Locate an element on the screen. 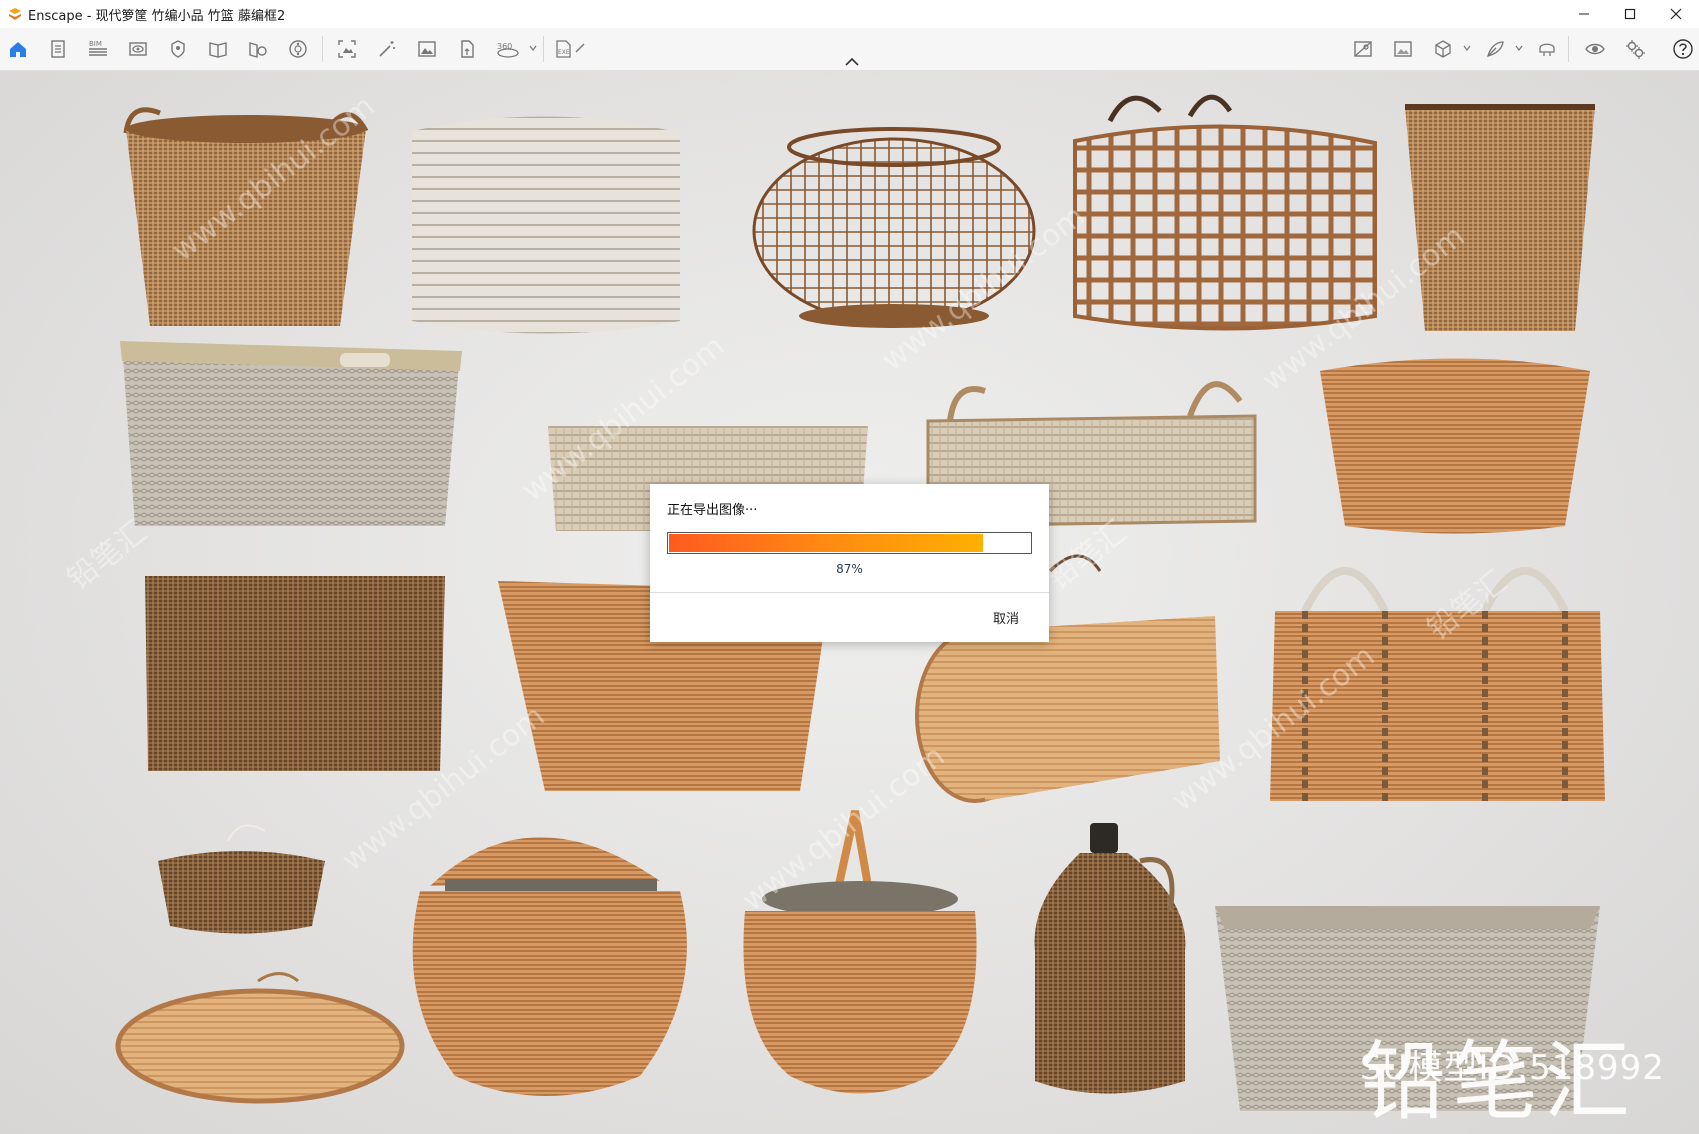 Image resolution: width=1699 pixels, height=1134 pixels. visibility-button is located at coordinates (1595, 49).